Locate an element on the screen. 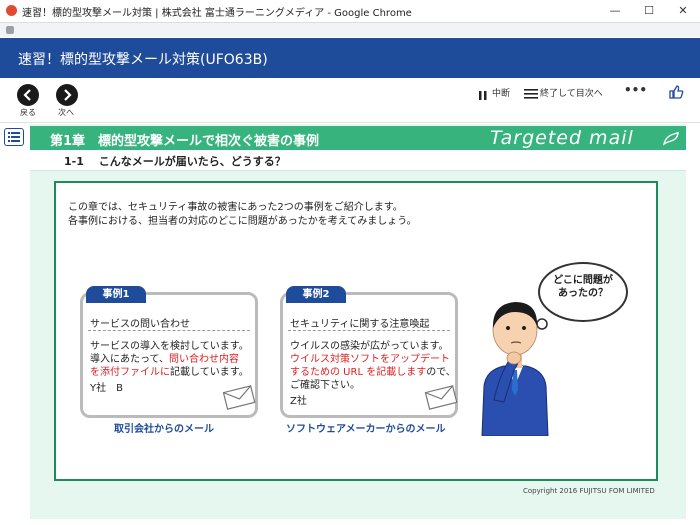  copyright-notice: Copyright 2016 FUJITSU FOM LIMITED is located at coordinates (589, 491).